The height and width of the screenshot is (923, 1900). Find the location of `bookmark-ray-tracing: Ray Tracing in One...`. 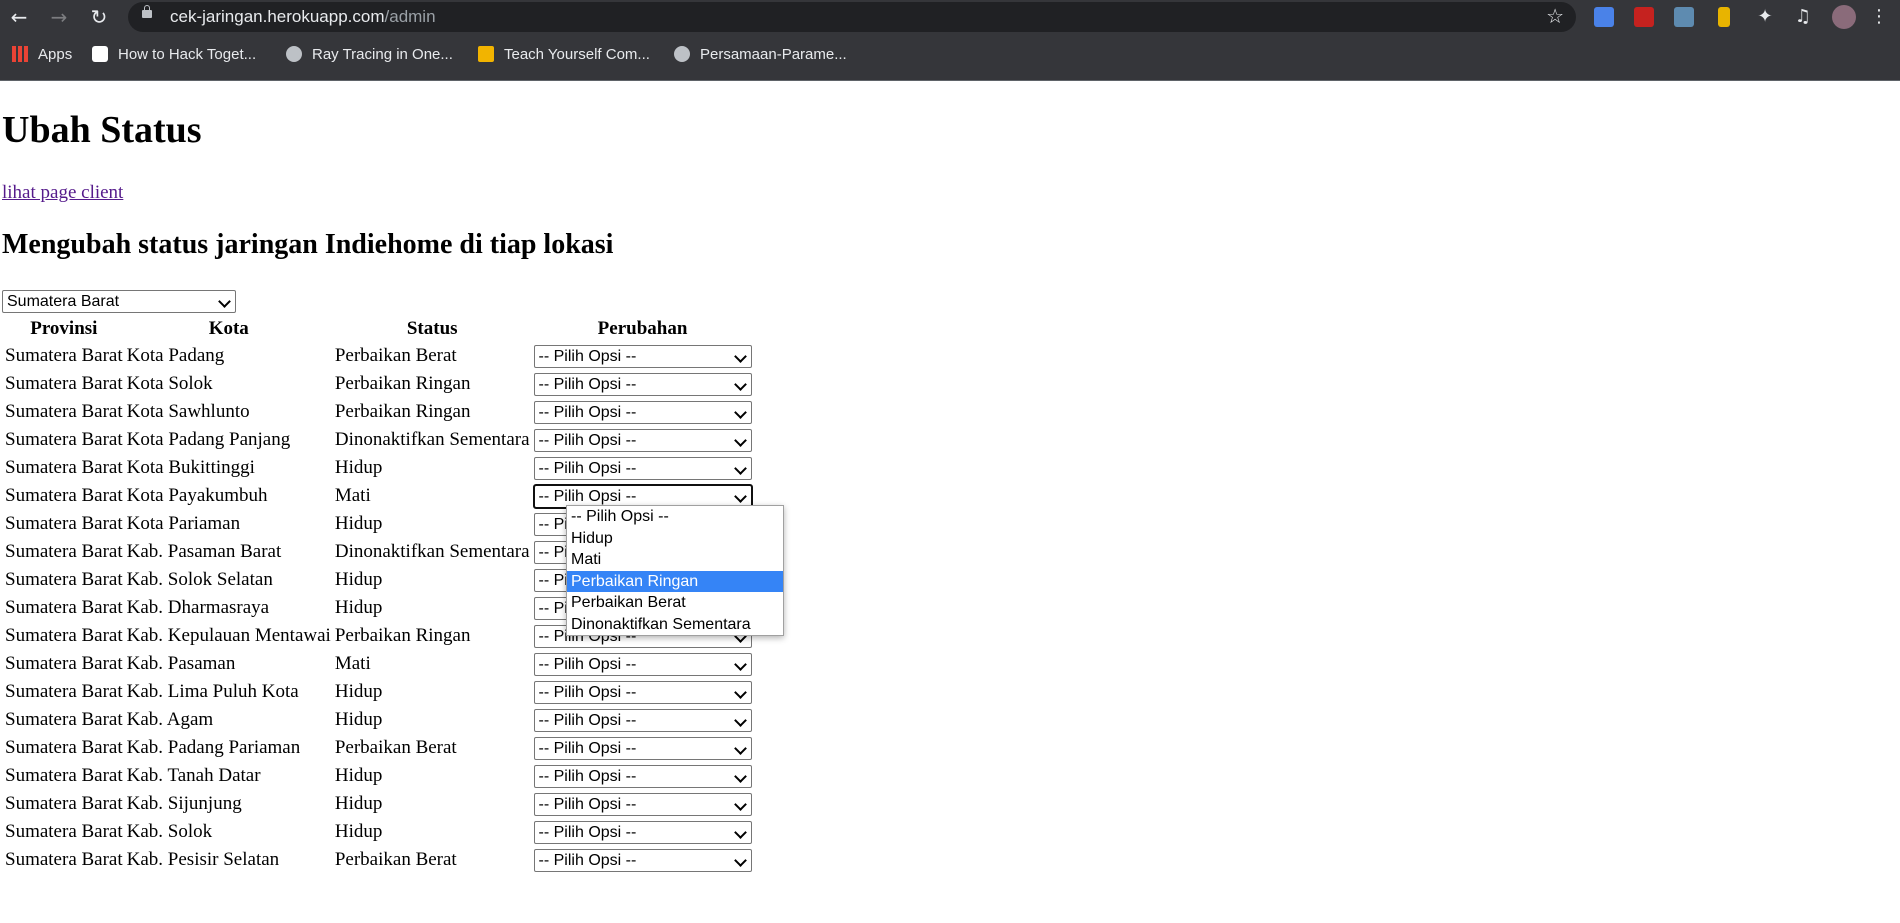

bookmark-ray-tracing: Ray Tracing in One... is located at coordinates (369, 56).